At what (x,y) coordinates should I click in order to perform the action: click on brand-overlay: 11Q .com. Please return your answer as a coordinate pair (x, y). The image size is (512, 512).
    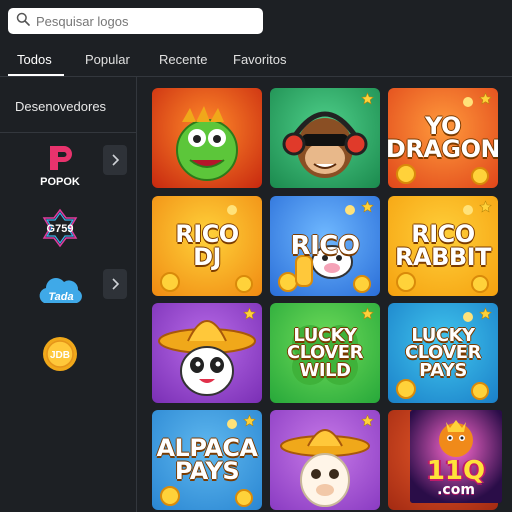
    Looking at the image, I should click on (456, 456).